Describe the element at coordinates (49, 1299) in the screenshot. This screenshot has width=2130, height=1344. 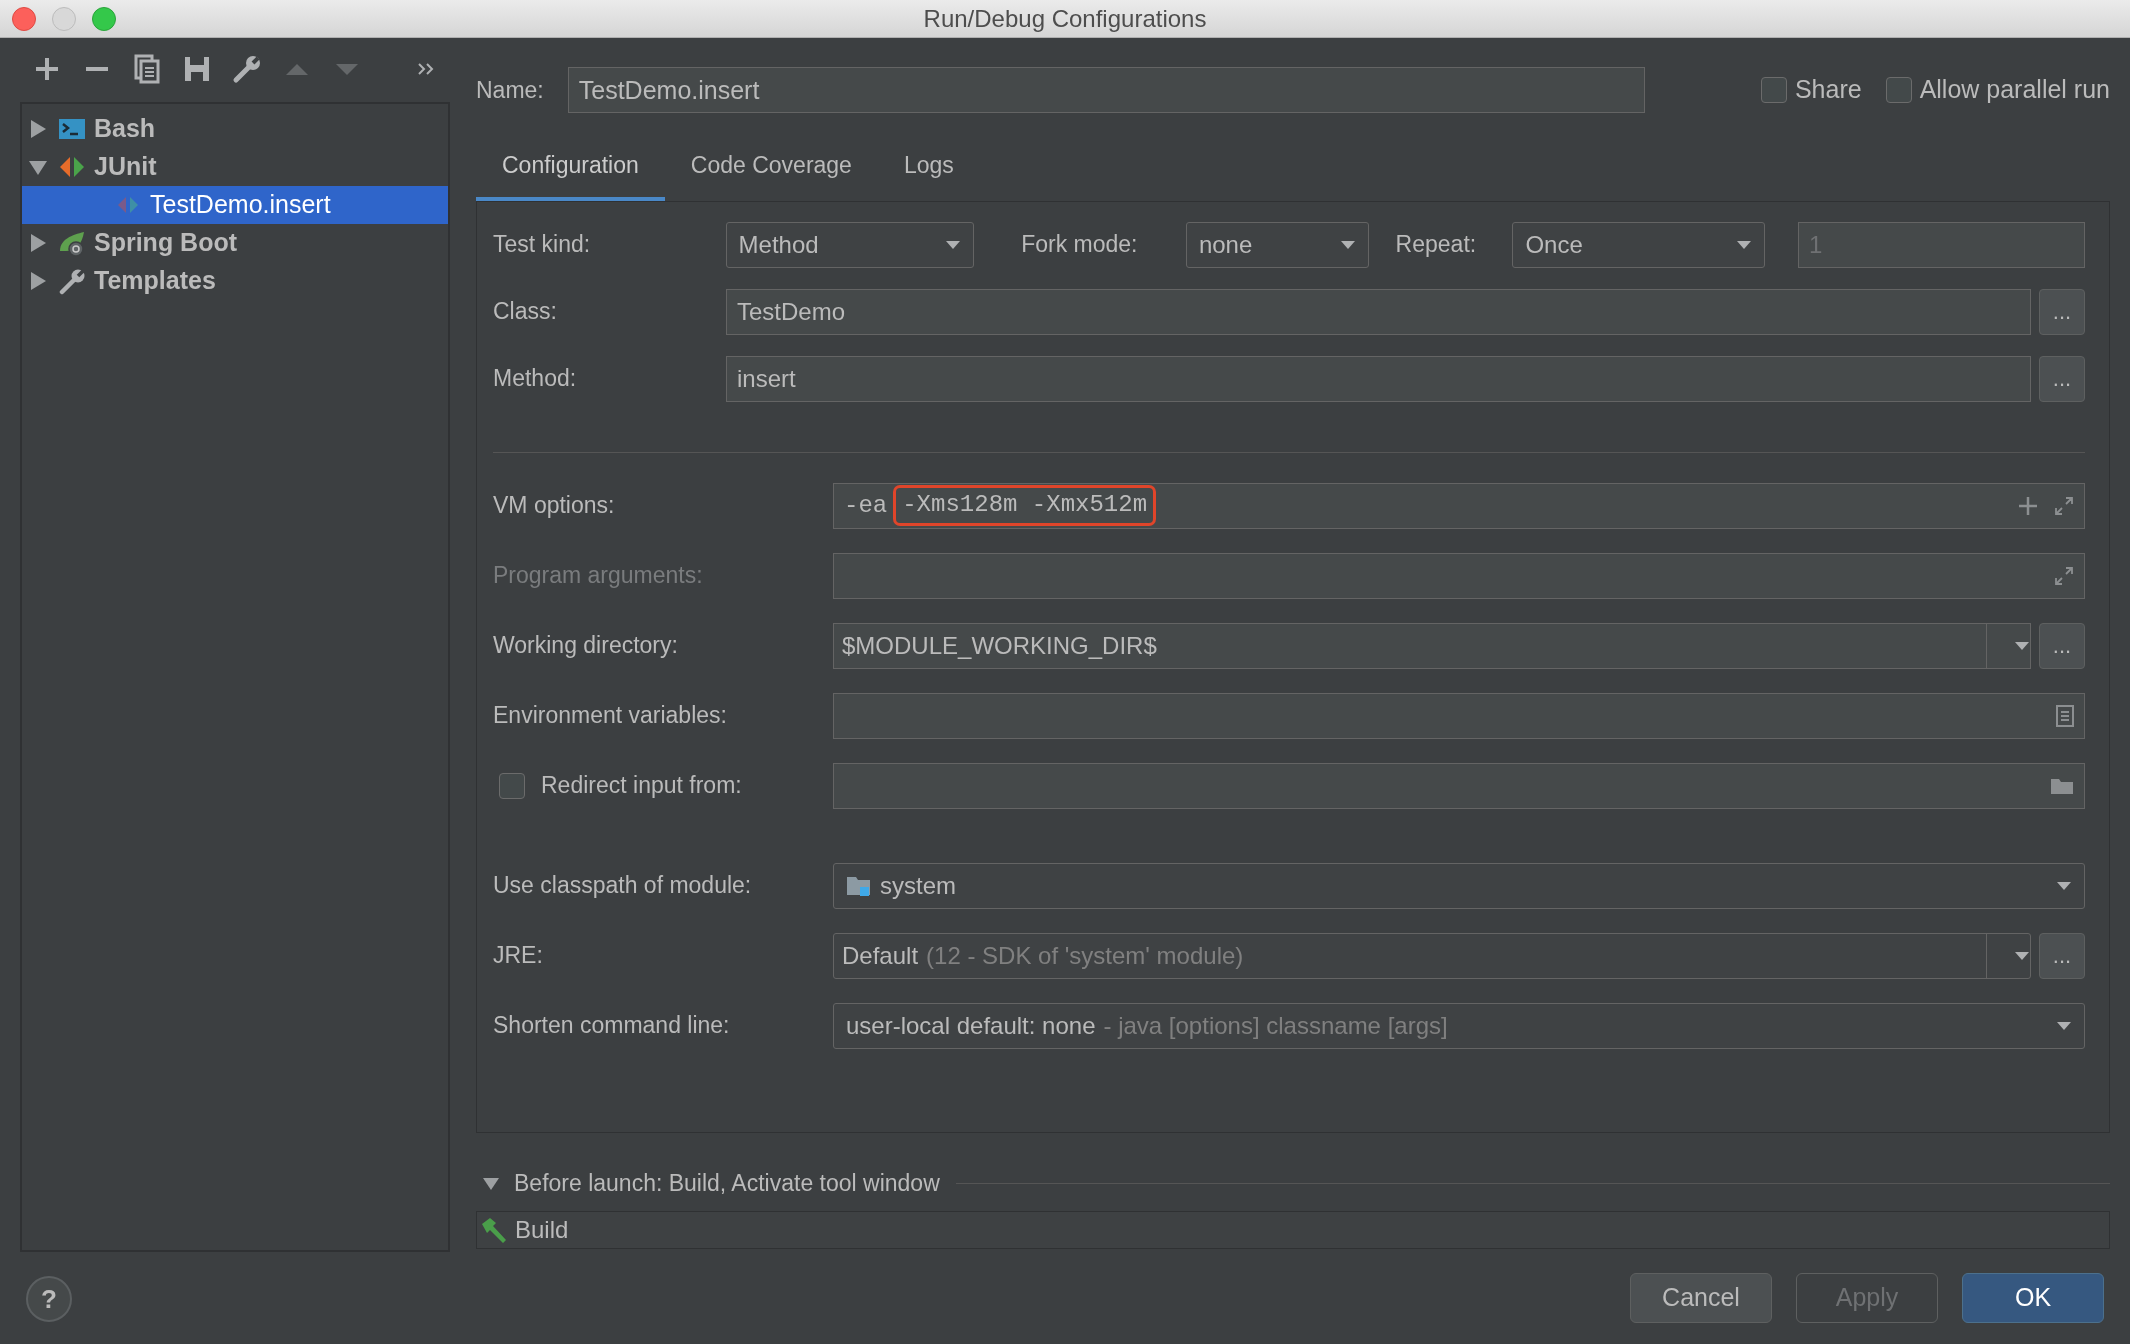
I see `help-button: ?` at that location.